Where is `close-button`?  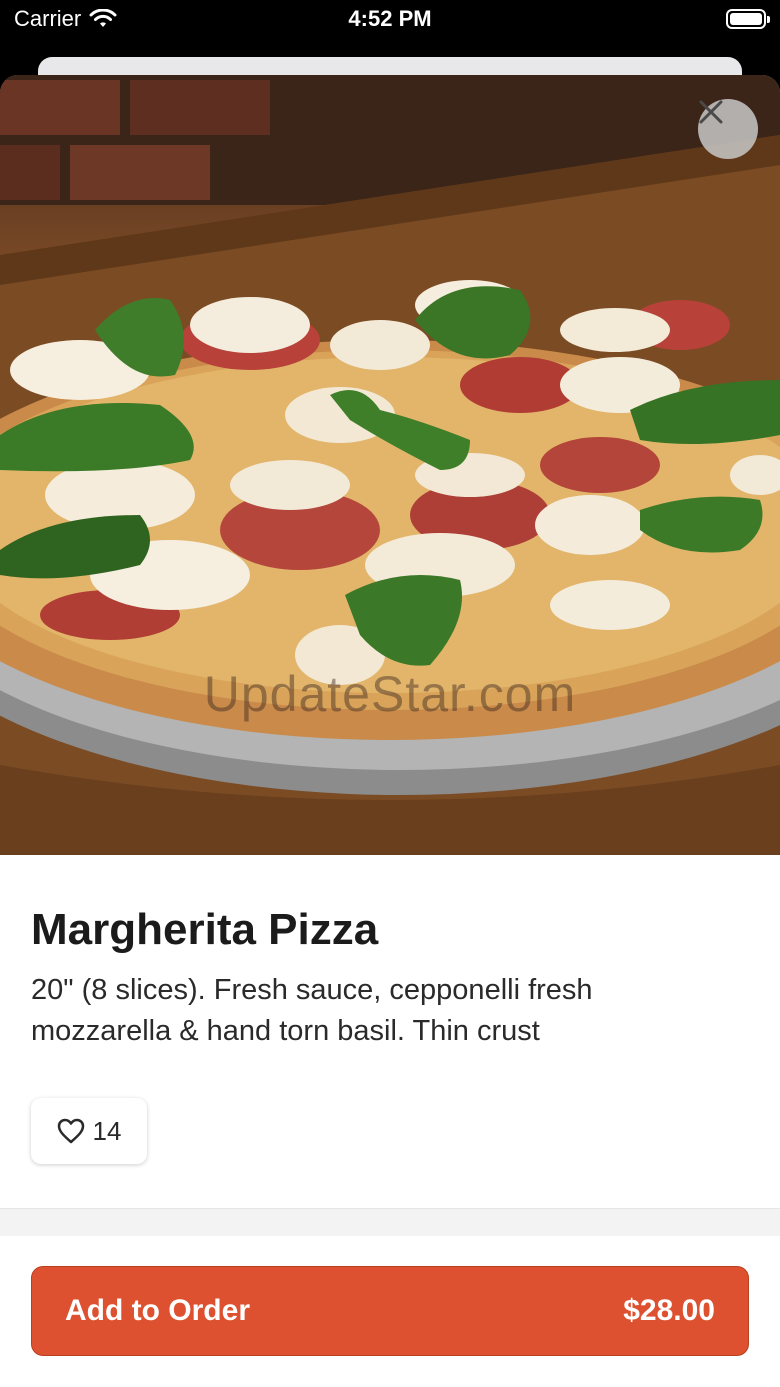
close-button is located at coordinates (728, 129).